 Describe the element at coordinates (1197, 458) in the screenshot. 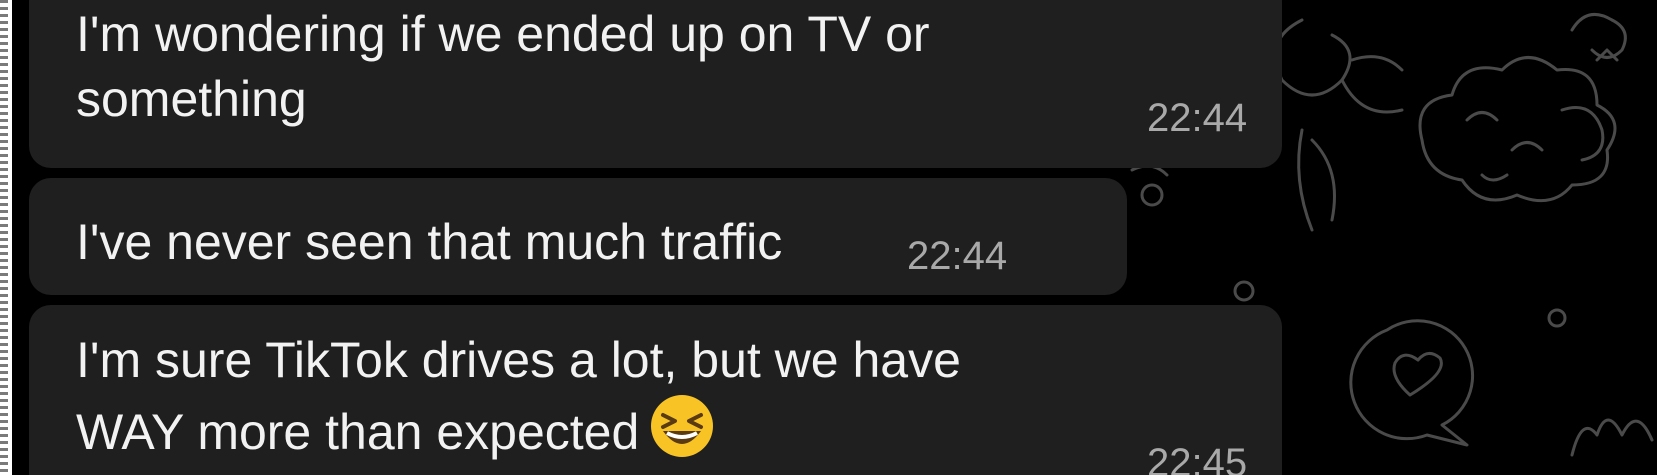

I see `message-timestamp: 22:45` at that location.